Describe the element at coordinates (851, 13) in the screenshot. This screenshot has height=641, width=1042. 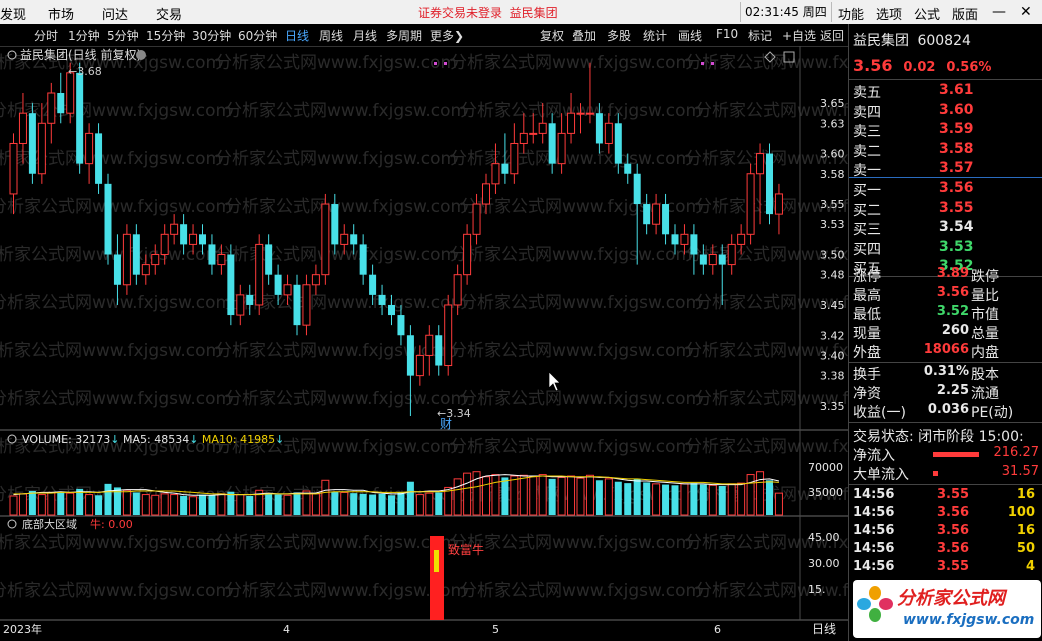
I see `menu-function: 功能` at that location.